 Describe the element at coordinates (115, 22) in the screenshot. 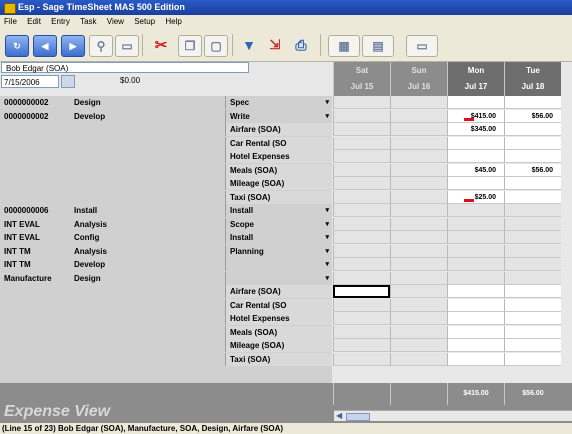

I see `menu-view: View` at that location.